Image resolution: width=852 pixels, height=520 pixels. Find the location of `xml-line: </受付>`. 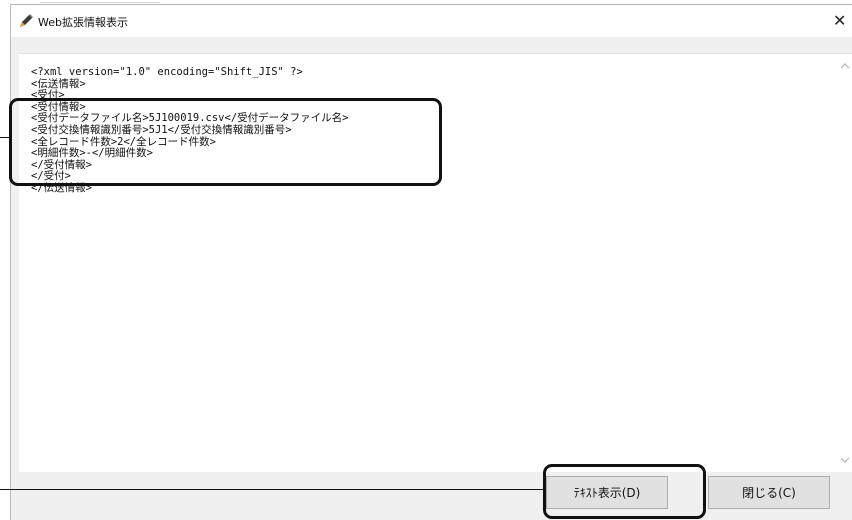

xml-line: </受付> is located at coordinates (51, 176).